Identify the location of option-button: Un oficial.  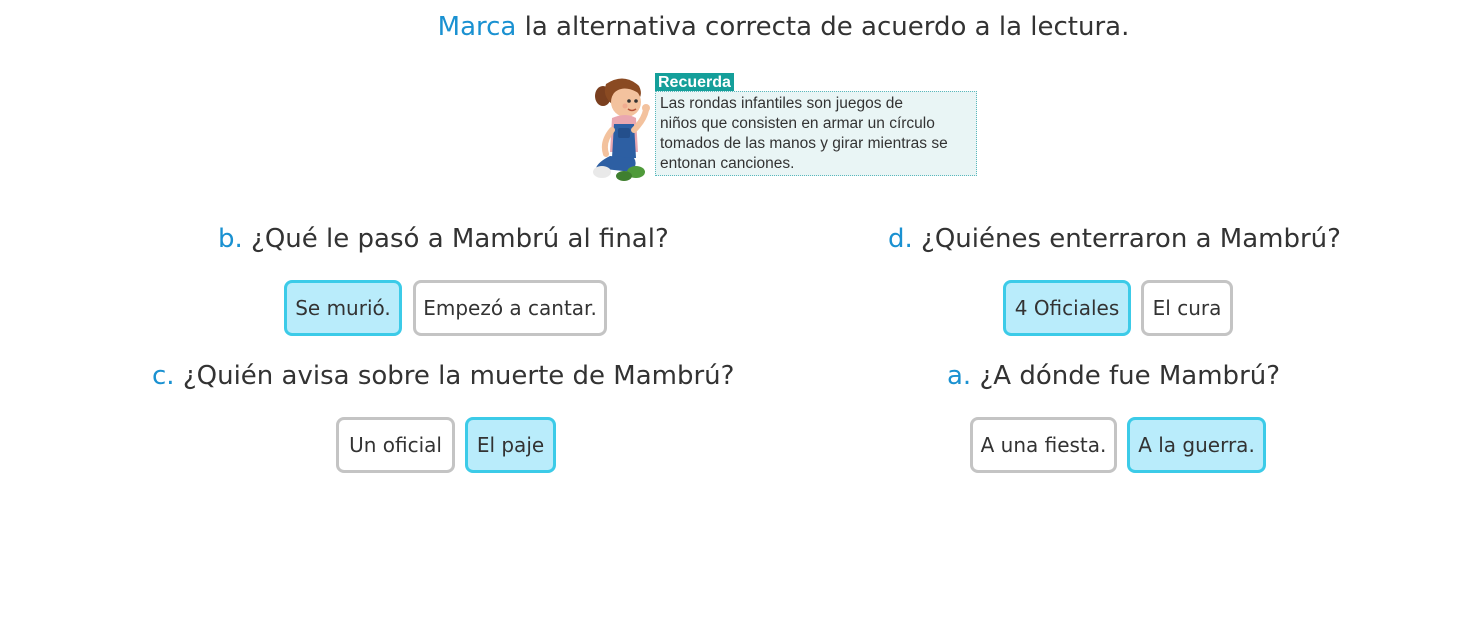
(395, 445).